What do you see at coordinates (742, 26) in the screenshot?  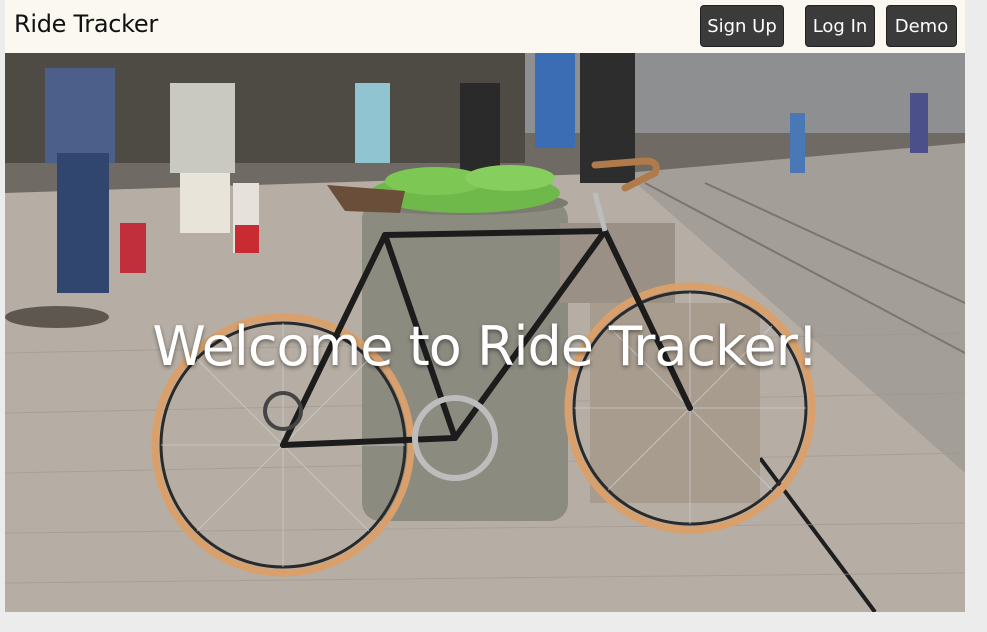 I see `signup-button: Sign Up` at bounding box center [742, 26].